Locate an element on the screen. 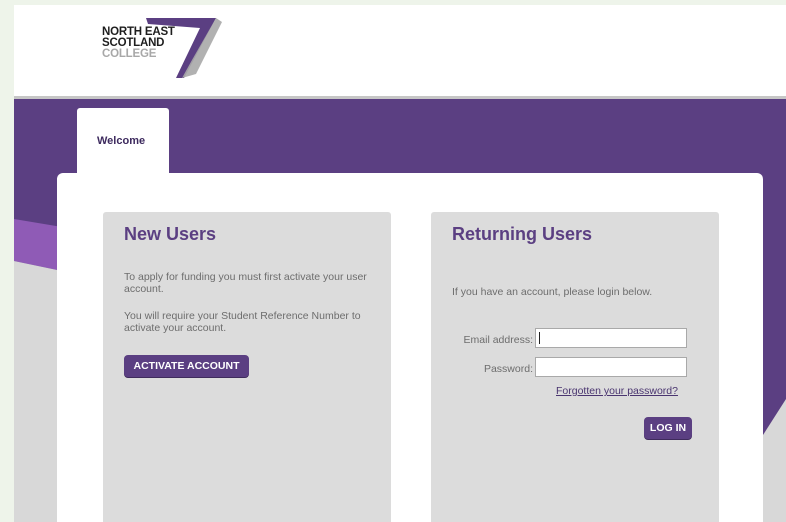  tab-welcome-label: Welcome is located at coordinates (121, 141).